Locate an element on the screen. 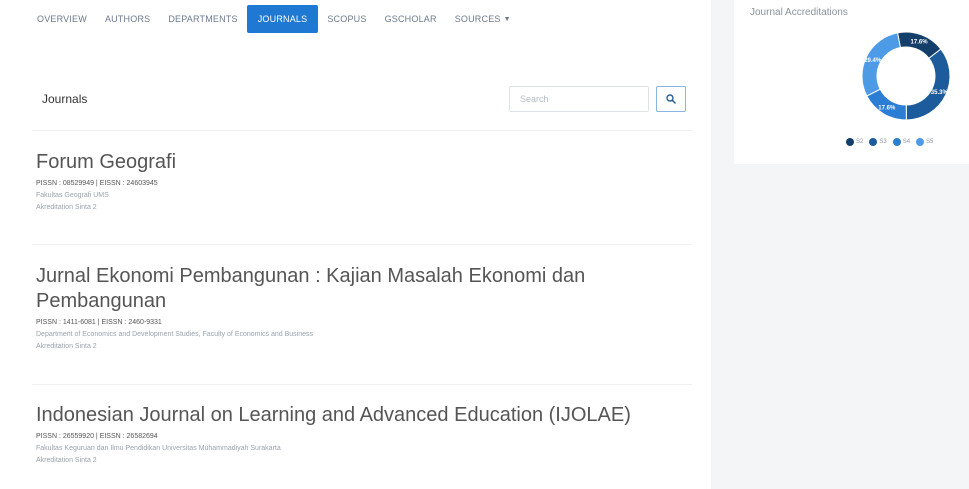  slice-label: 29.4% is located at coordinates (873, 61).